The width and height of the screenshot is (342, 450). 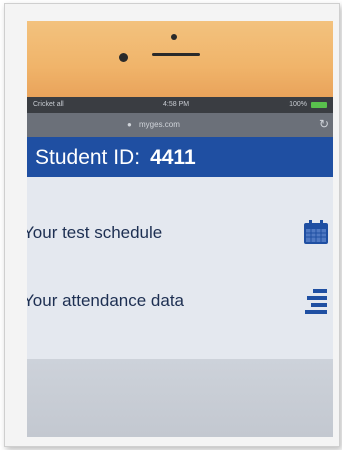 What do you see at coordinates (106, 300) in the screenshot?
I see `menu-item-label: Your attendance data` at bounding box center [106, 300].